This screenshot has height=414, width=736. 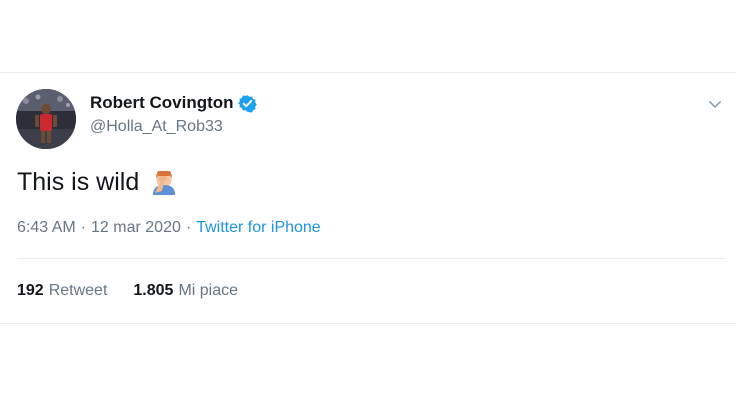 I want to click on divider, so click(x=371, y=258).